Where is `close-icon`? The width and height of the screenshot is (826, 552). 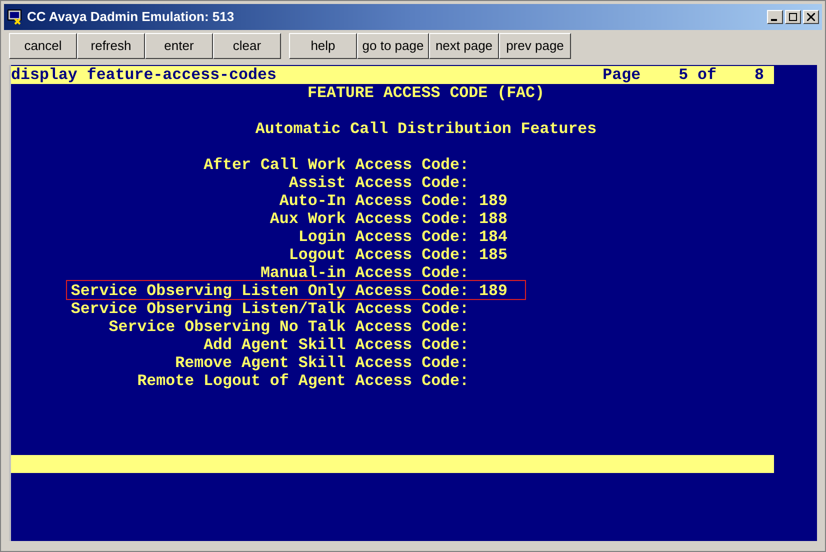
close-icon is located at coordinates (811, 17).